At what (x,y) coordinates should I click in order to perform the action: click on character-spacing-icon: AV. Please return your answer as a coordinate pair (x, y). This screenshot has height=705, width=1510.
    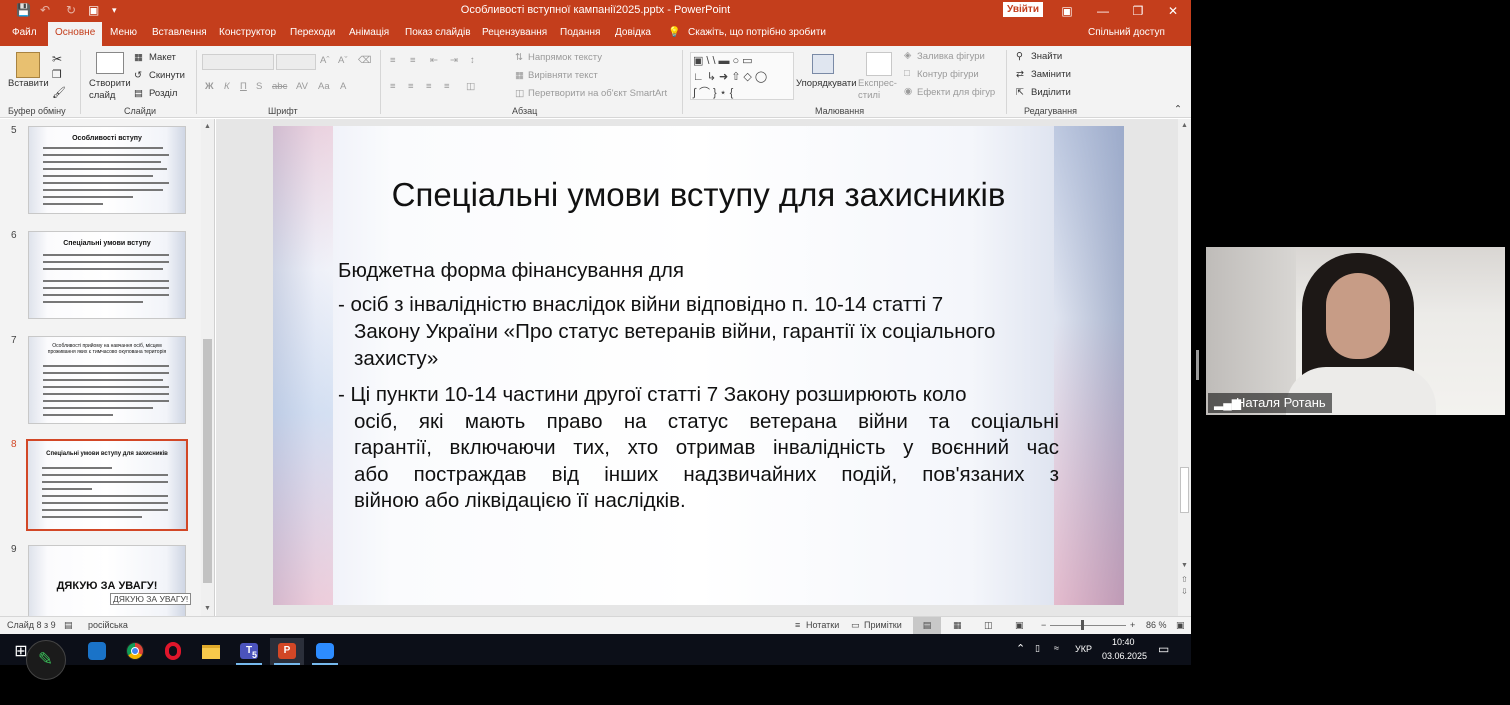
    Looking at the image, I should click on (302, 86).